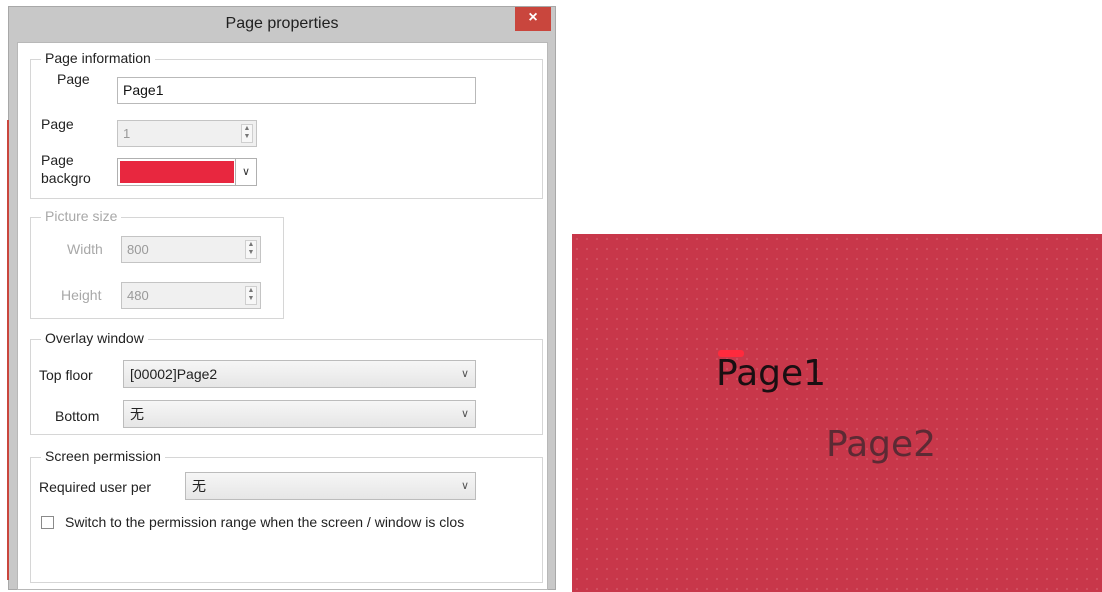 This screenshot has height=592, width=1102. What do you see at coordinates (66, 169) in the screenshot?
I see `page-background-label: Page backgro` at bounding box center [66, 169].